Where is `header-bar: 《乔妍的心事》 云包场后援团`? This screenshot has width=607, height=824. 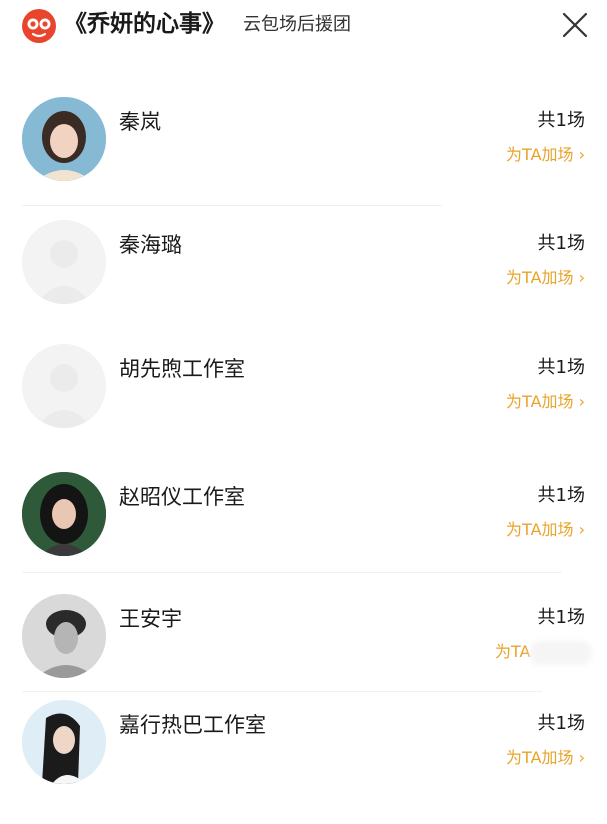
header-bar: 《乔妍的心事》 云包场后援团 is located at coordinates (303, 26).